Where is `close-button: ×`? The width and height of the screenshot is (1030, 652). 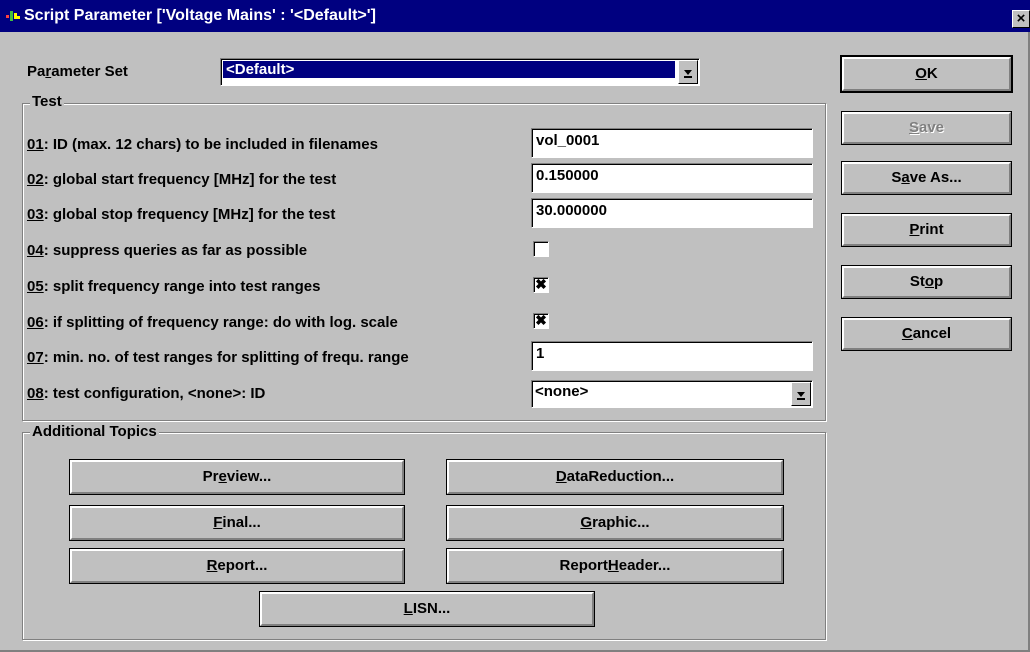
close-button: × is located at coordinates (1021, 19).